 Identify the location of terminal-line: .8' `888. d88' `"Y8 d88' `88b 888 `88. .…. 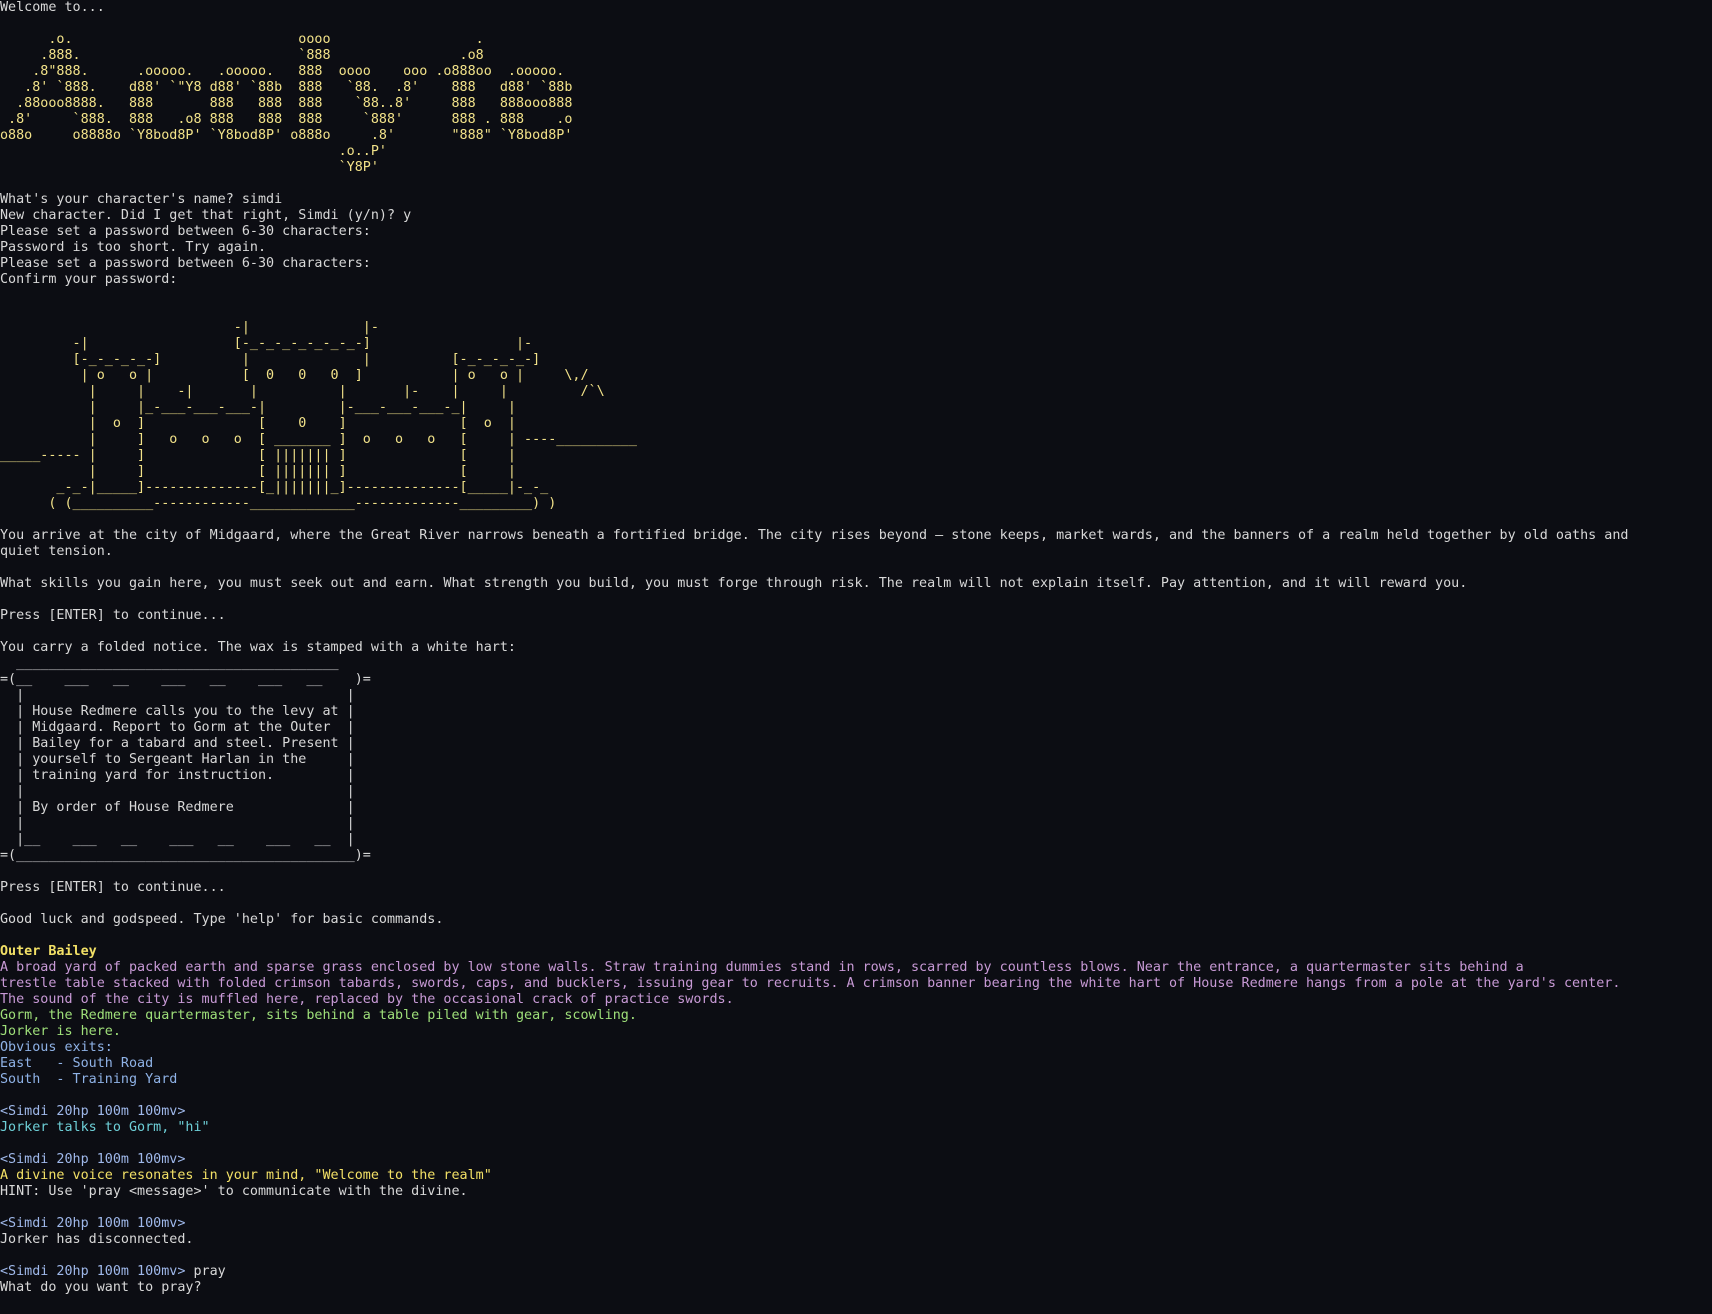
(856, 88).